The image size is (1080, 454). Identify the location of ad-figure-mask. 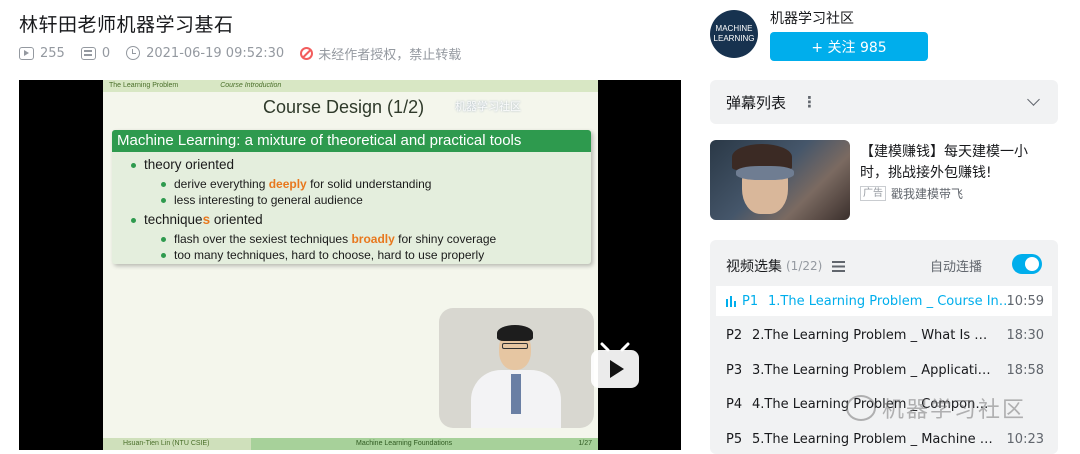
(765, 173).